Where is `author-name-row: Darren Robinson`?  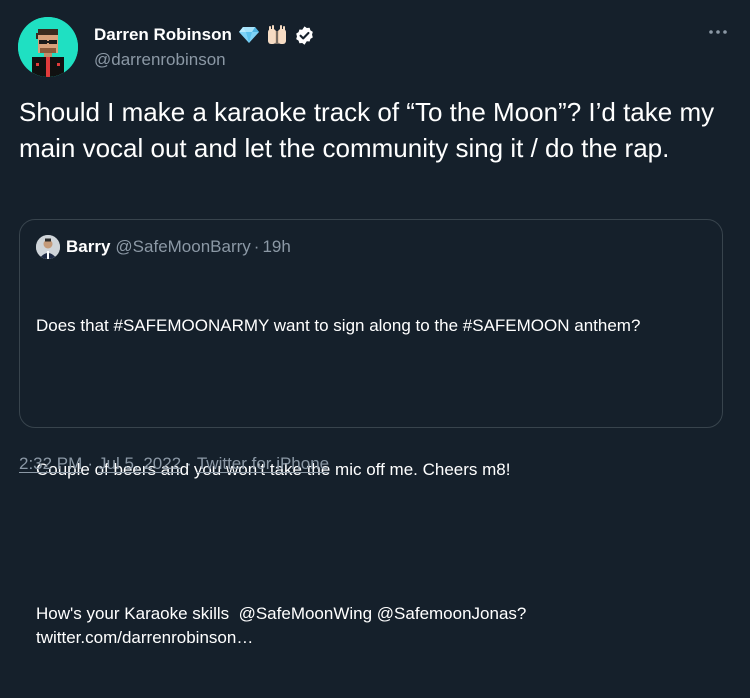
author-name-row: Darren Robinson is located at coordinates (205, 35).